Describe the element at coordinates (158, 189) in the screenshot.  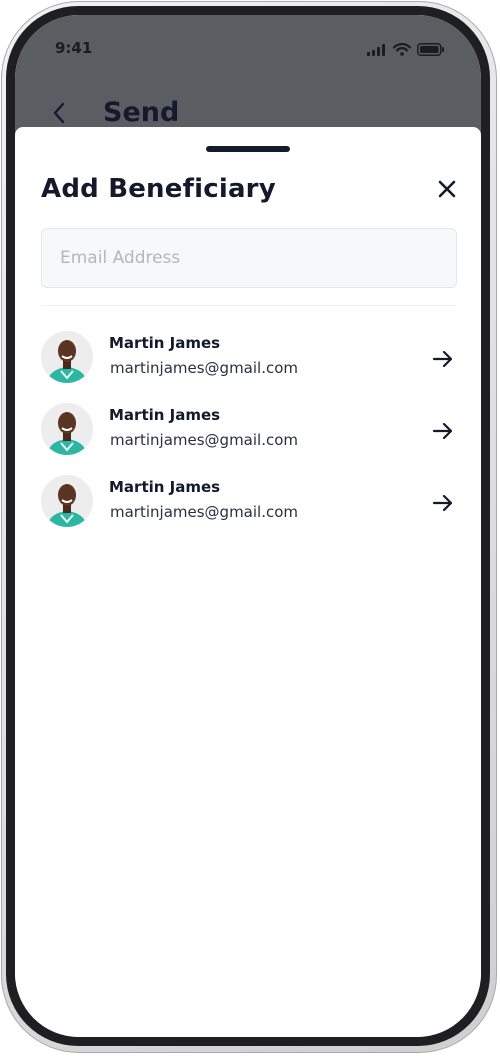
I see `sheet-title: Add Beneficiary` at that location.